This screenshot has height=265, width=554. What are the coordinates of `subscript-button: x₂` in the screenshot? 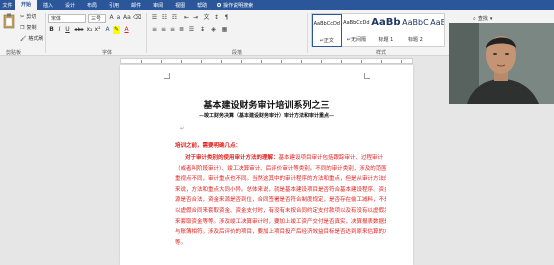 It's located at (89, 30).